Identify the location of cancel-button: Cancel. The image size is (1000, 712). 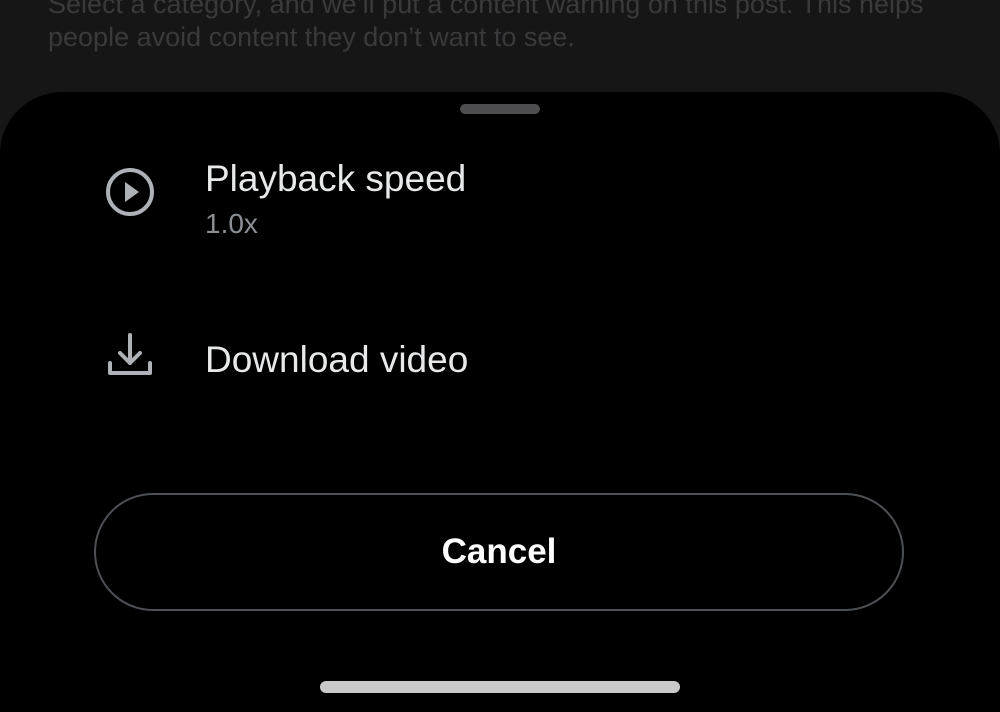
(499, 552).